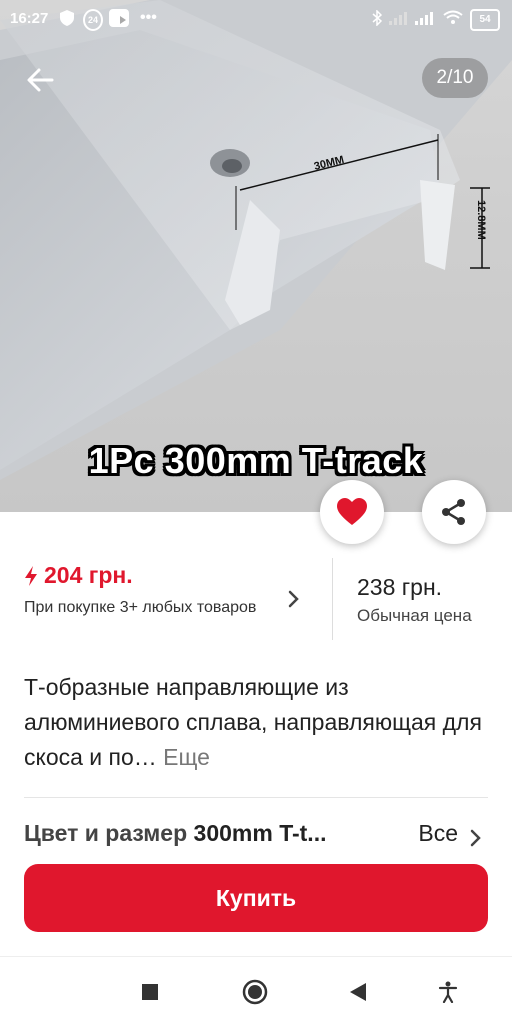  What do you see at coordinates (400, 587) in the screenshot?
I see `regular-price: 238 грн.` at bounding box center [400, 587].